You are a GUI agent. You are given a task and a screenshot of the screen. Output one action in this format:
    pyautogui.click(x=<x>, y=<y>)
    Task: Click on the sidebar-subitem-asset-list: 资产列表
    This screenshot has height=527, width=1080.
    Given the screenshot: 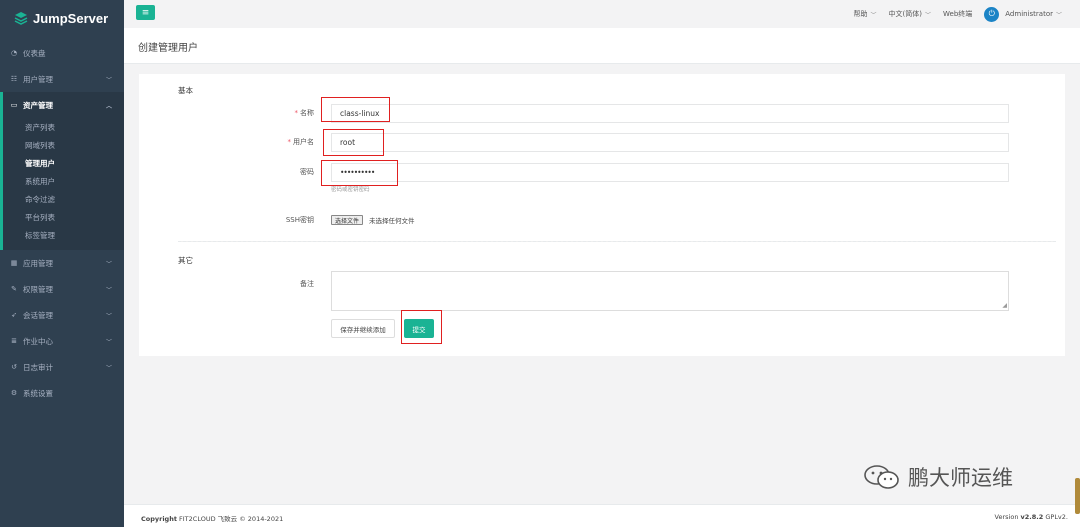 What is the action you would take?
    pyautogui.click(x=63, y=127)
    